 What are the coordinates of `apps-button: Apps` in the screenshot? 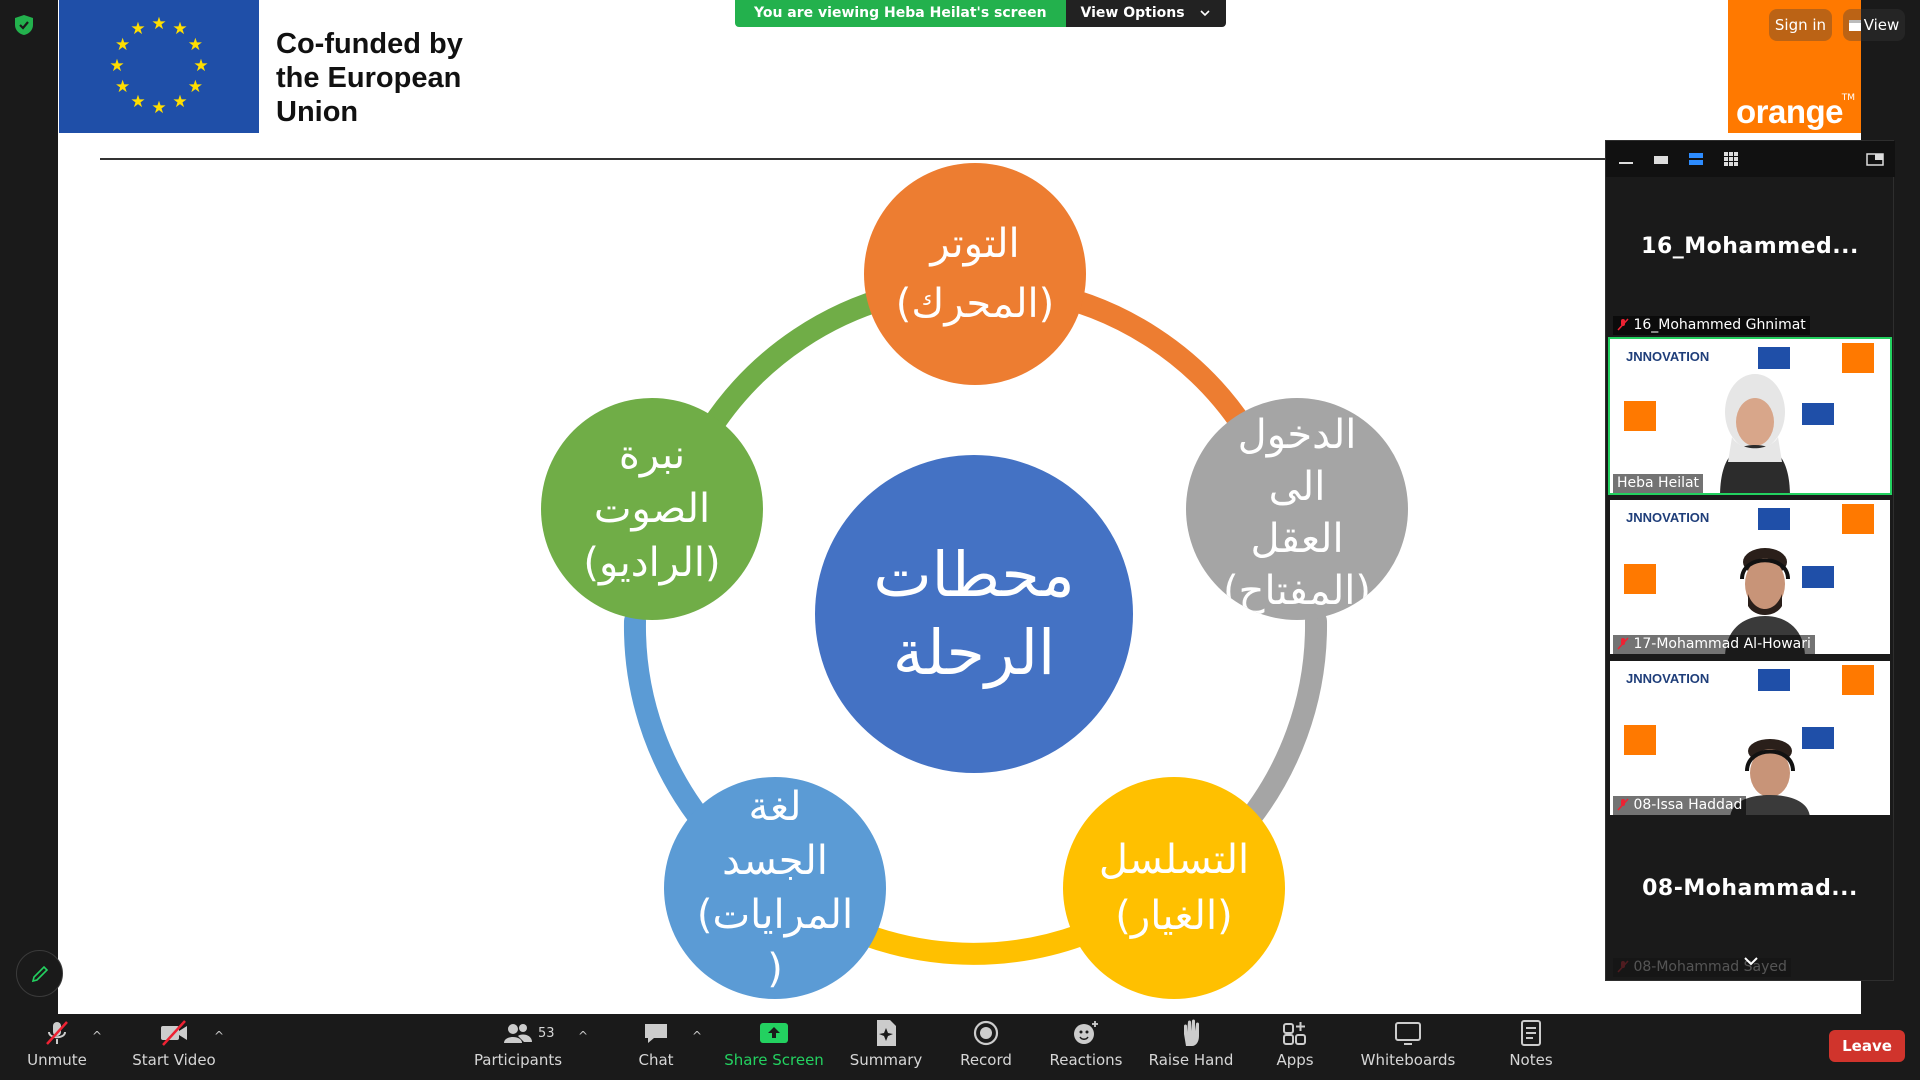 It's located at (1295, 1047).